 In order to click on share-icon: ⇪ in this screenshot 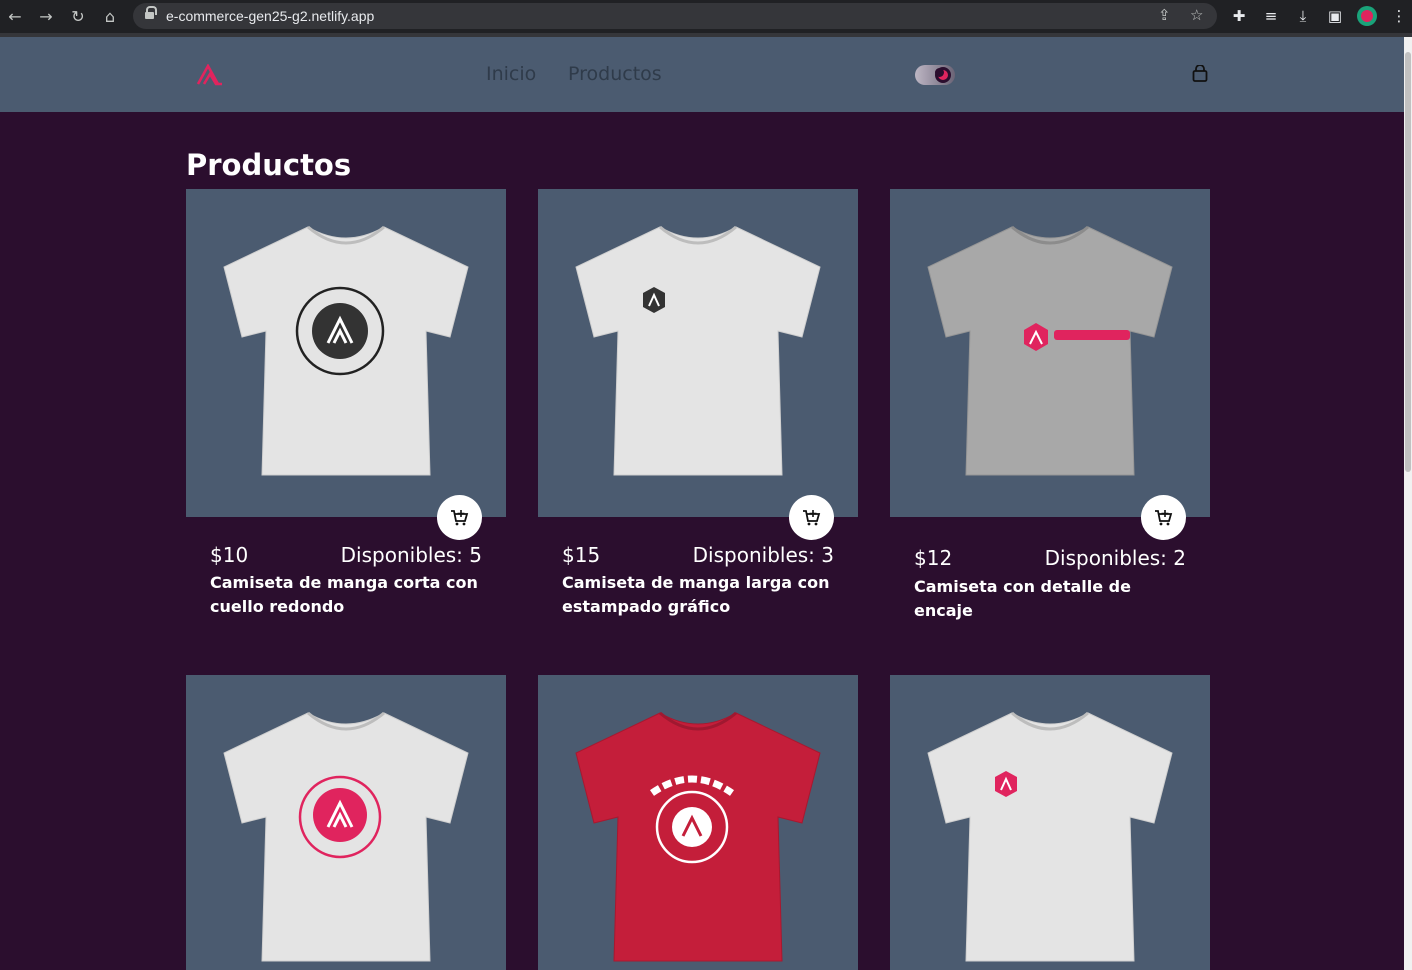, I will do `click(1164, 15)`.